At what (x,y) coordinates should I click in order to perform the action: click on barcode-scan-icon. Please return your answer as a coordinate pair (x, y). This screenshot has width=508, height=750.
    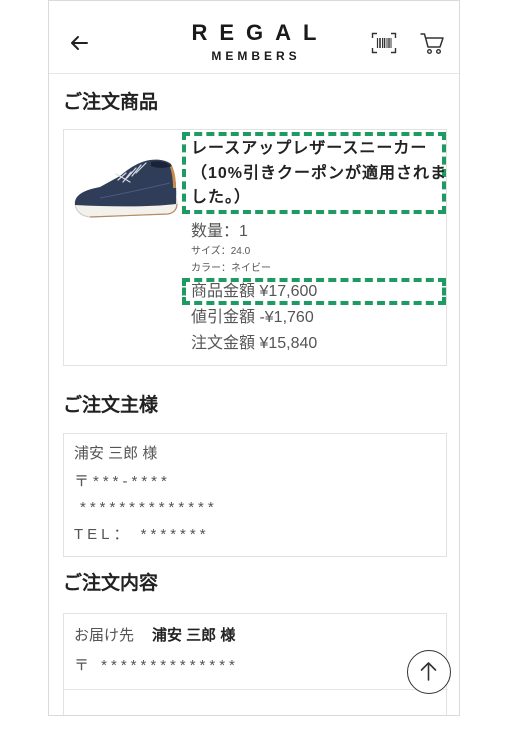
    Looking at the image, I should click on (384, 43).